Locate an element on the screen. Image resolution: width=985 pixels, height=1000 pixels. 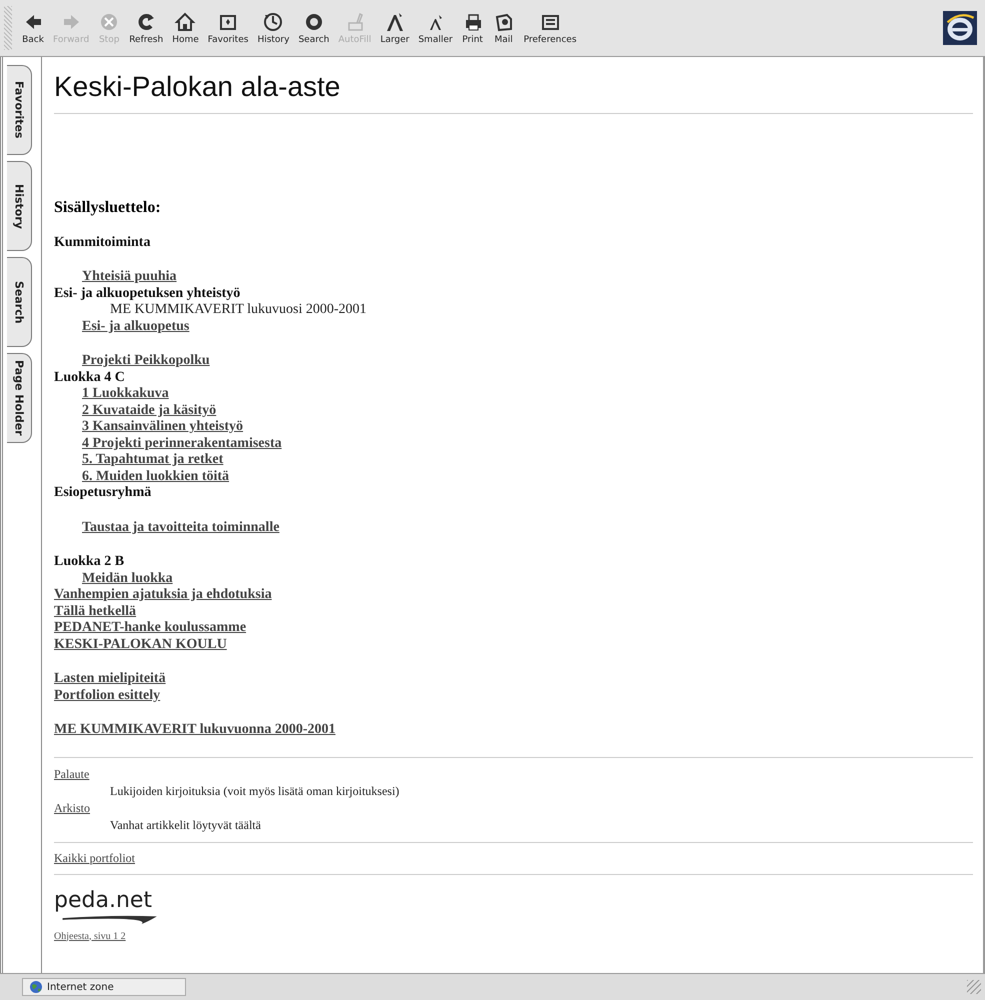
sidebar-tab: Search is located at coordinates (19, 302).